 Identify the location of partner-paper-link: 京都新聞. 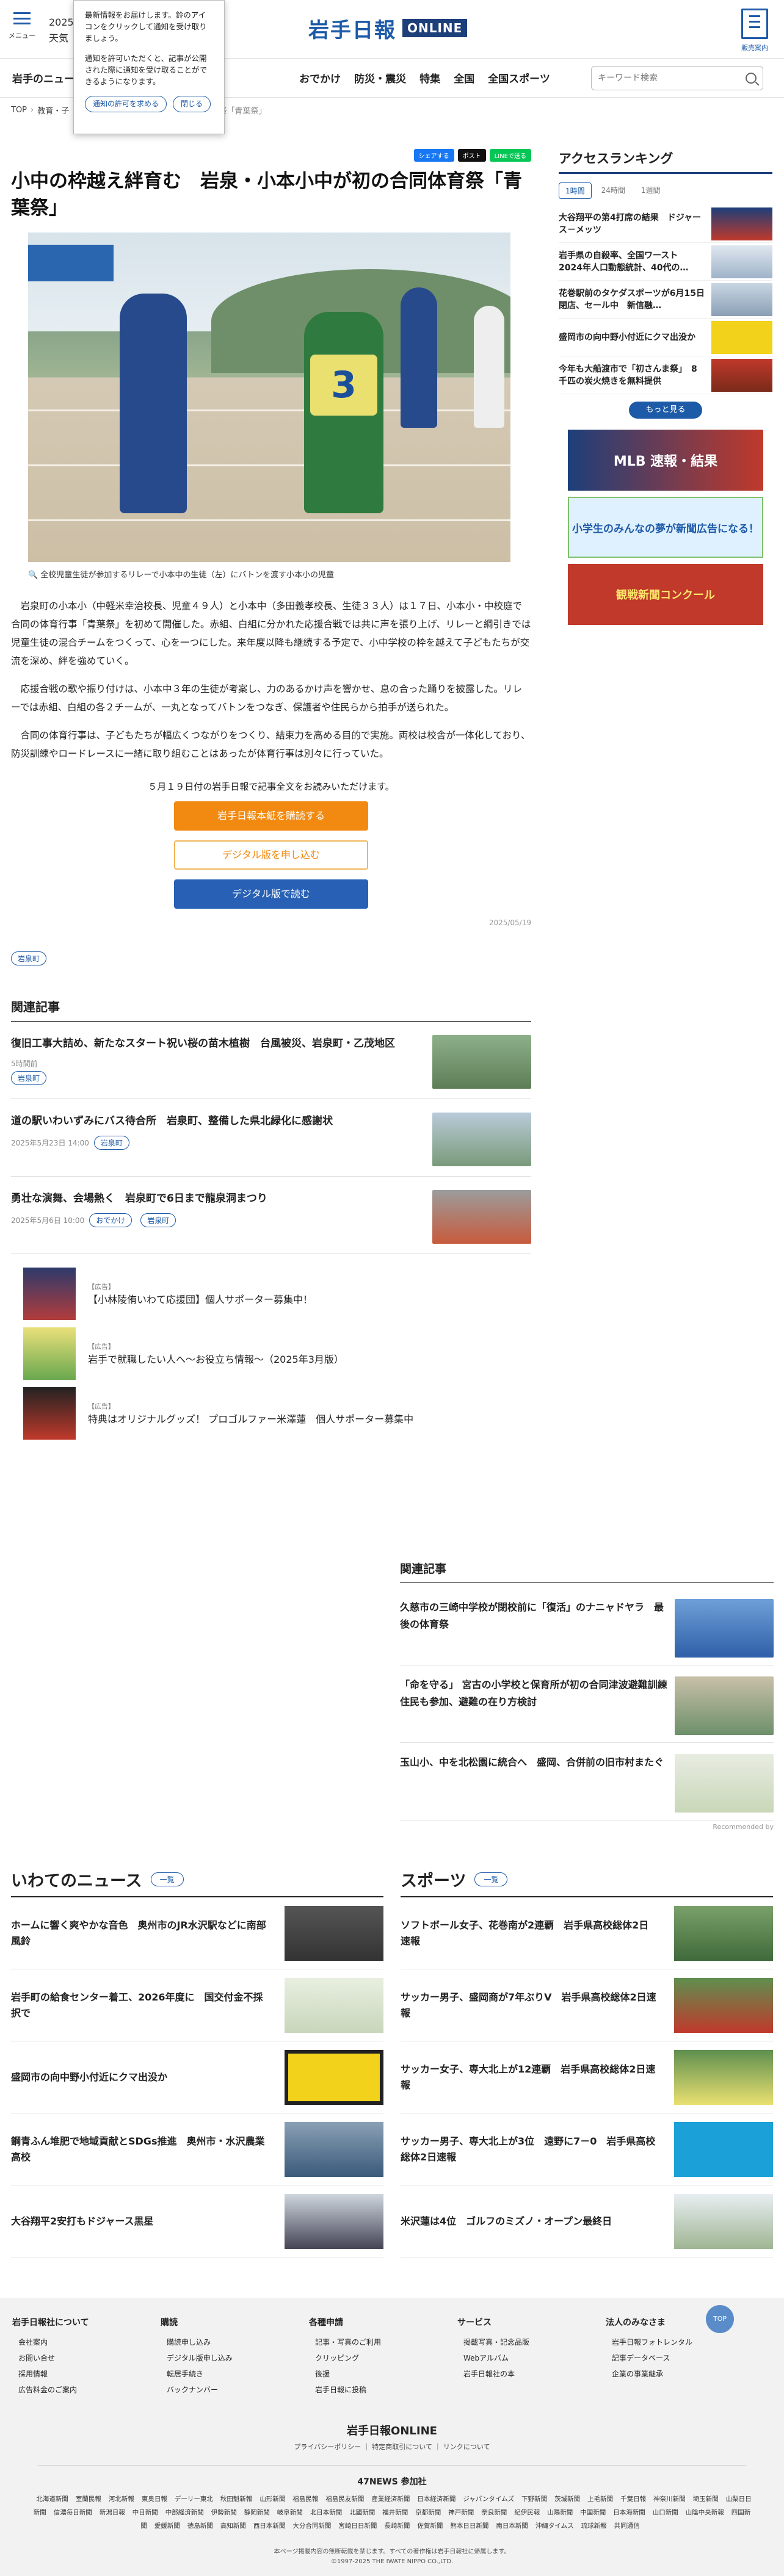
(428, 2512).